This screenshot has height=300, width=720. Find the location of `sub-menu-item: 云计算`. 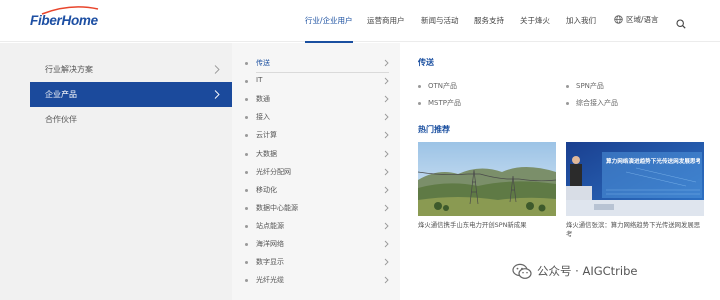

sub-menu-item: 云计算 is located at coordinates (317, 136).